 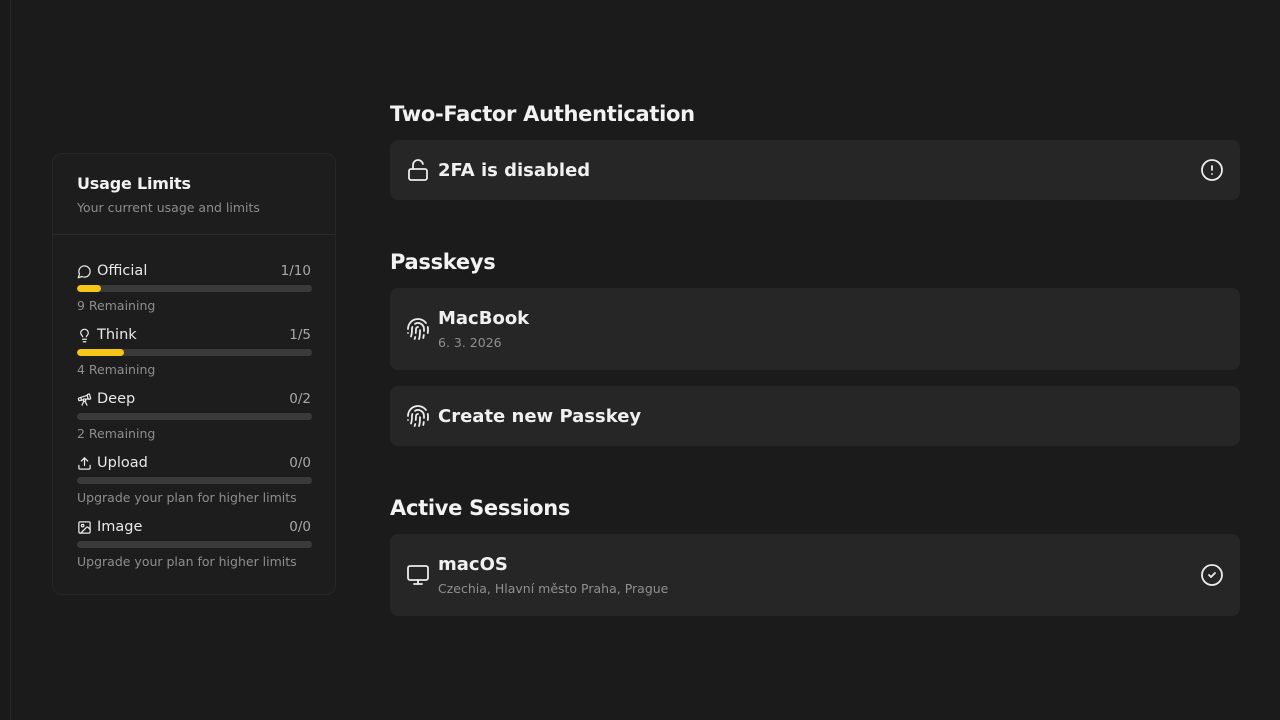 I want to click on two-factor-panel: 2FA is disabled, so click(x=815, y=170).